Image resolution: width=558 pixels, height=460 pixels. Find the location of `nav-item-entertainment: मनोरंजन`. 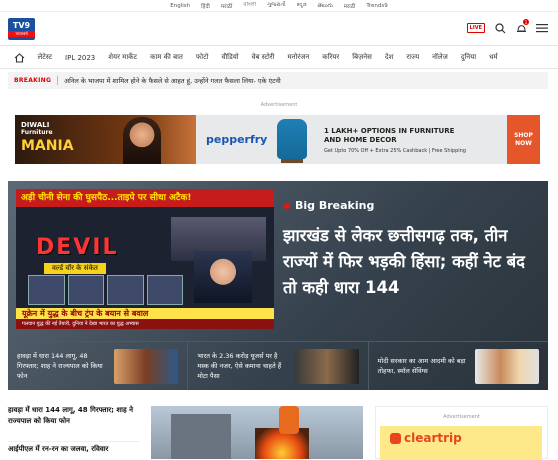

nav-item-entertainment: मनोरंजन is located at coordinates (298, 57).